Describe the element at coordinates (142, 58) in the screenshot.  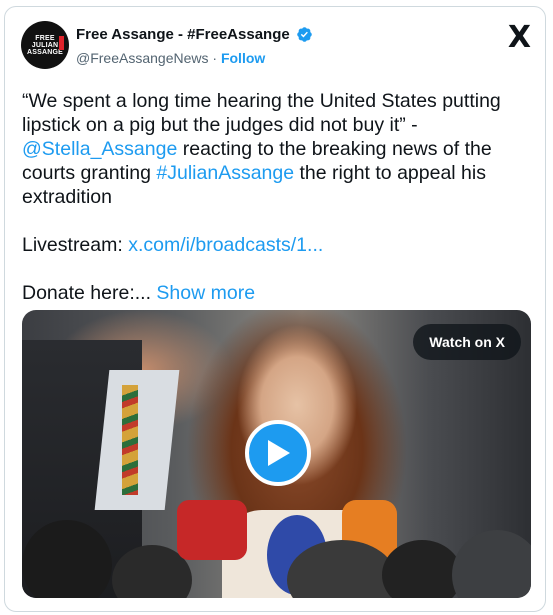
I see `author-handle: @FreeAssangeNews` at that location.